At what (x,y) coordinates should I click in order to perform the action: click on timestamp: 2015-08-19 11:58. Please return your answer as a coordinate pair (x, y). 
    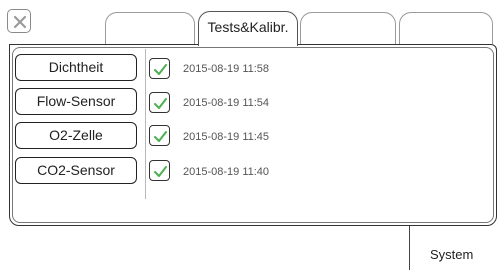
    Looking at the image, I should click on (226, 69).